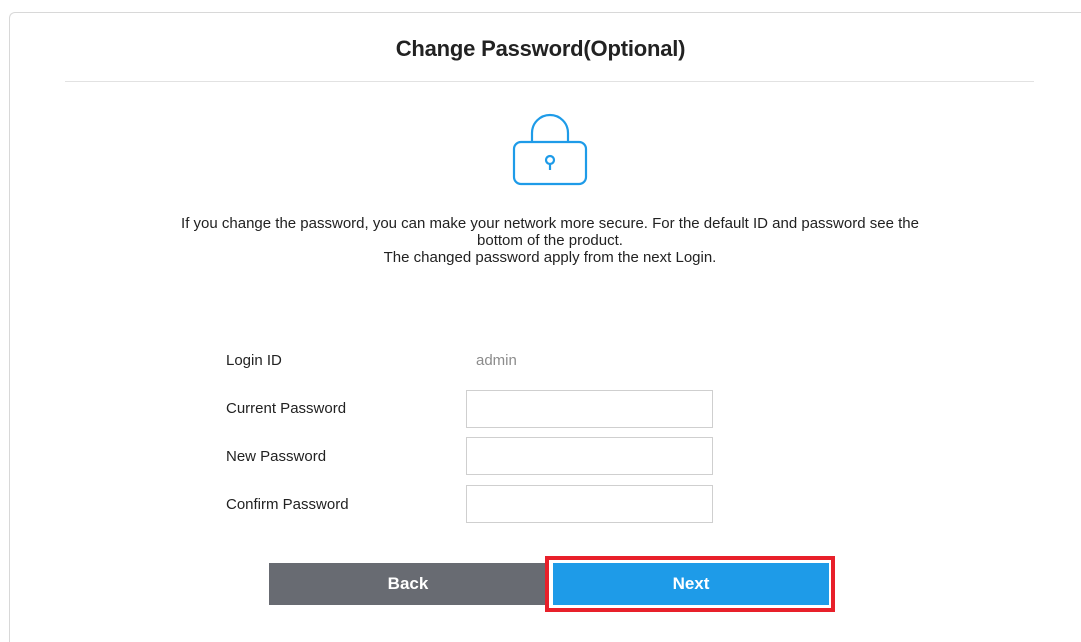  Describe the element at coordinates (287, 504) in the screenshot. I see `confirm-password-label: Confirm Password` at that location.